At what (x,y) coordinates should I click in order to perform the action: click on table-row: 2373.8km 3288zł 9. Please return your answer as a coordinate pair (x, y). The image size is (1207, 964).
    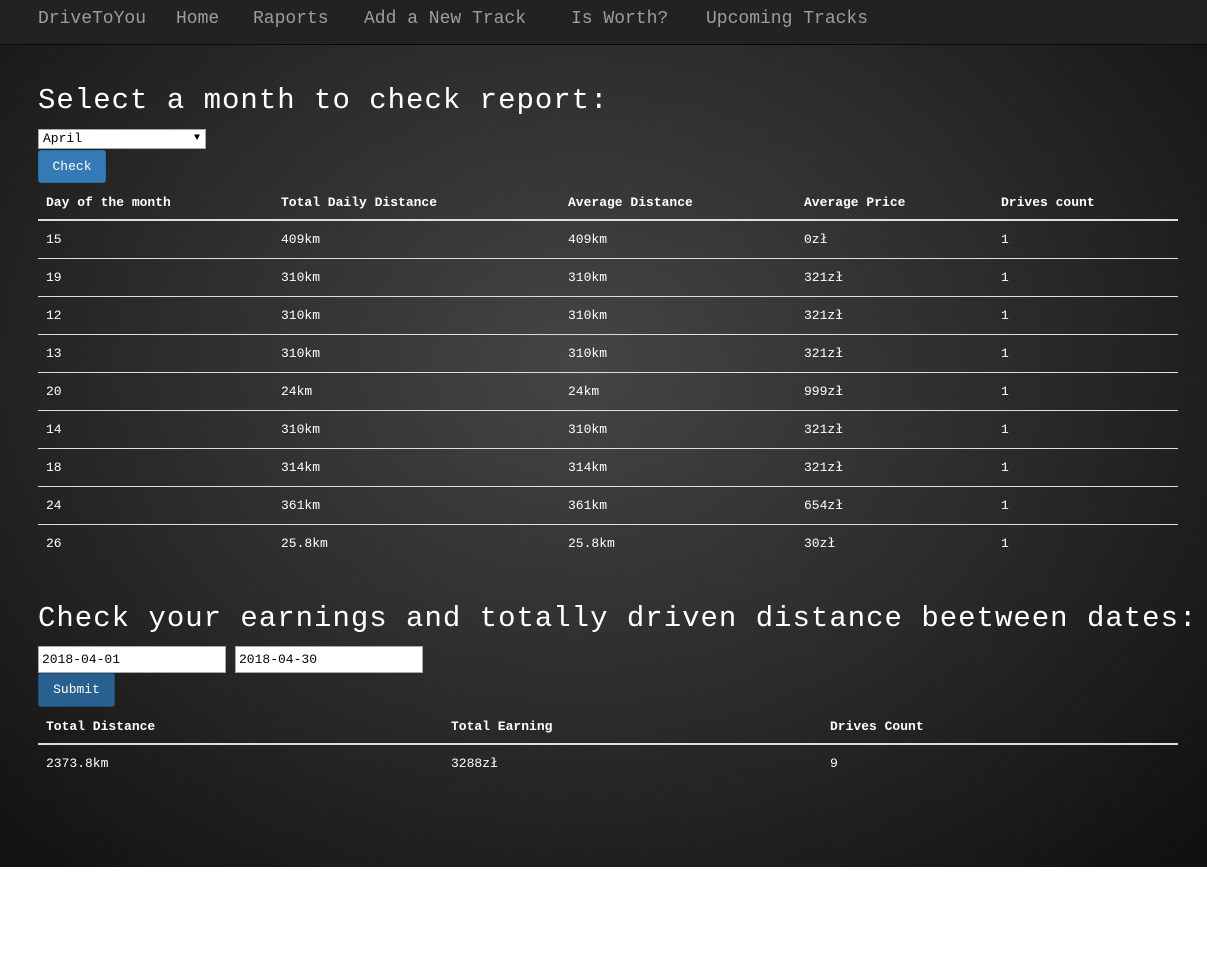
    Looking at the image, I should click on (608, 763).